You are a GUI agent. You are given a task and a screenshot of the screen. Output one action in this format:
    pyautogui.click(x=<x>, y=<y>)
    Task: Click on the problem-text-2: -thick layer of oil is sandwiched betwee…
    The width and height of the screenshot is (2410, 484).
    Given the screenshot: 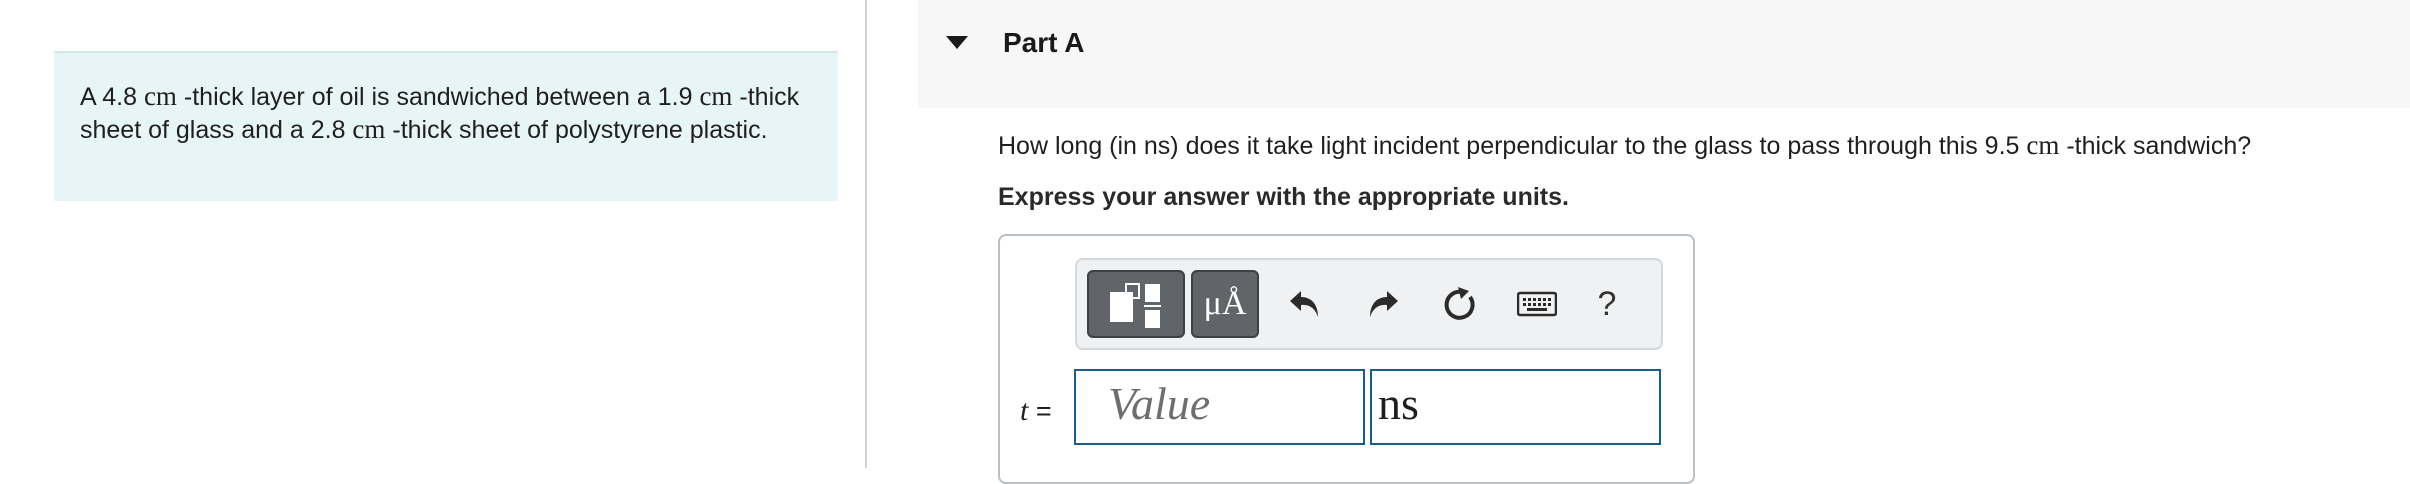 What is the action you would take?
    pyautogui.click(x=438, y=97)
    